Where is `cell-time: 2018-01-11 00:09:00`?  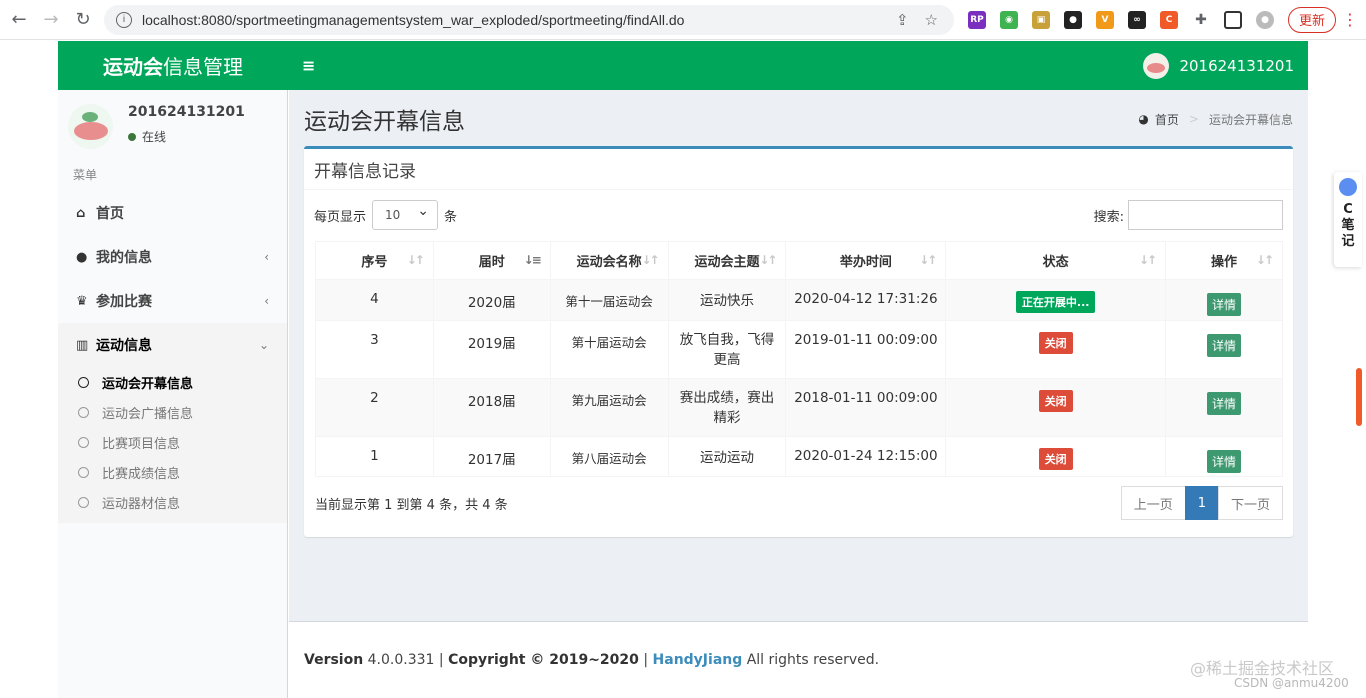 cell-time: 2018-01-11 00:09:00 is located at coordinates (866, 407).